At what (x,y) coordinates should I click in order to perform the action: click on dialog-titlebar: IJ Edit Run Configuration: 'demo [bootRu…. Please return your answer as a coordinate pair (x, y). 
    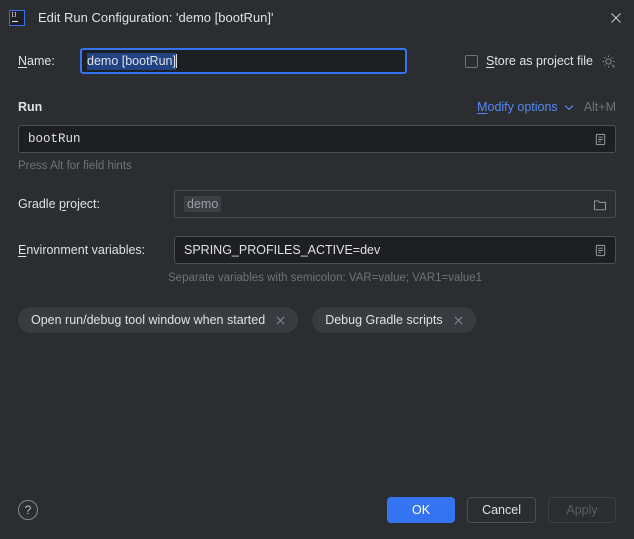
    Looking at the image, I should click on (317, 17).